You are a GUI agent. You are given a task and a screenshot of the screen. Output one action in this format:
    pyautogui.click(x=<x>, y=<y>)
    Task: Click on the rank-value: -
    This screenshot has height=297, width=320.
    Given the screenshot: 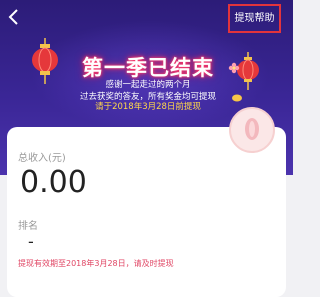 What is the action you would take?
    pyautogui.click(x=31, y=241)
    